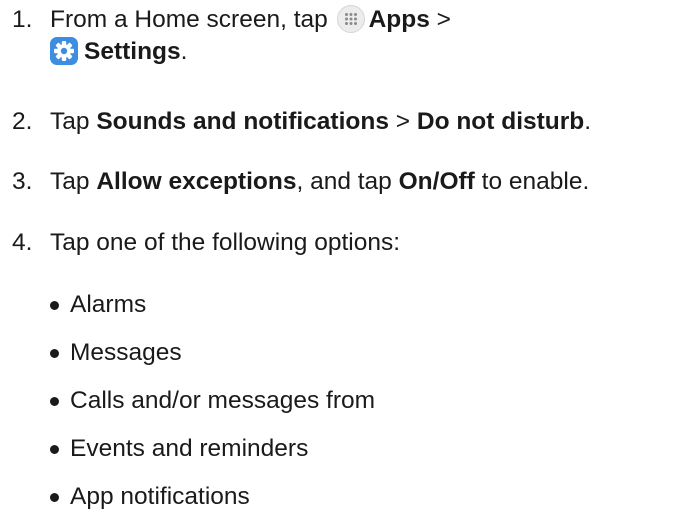  What do you see at coordinates (500, 121) in the screenshot?
I see `do-not-disturb-label: Do not disturb` at bounding box center [500, 121].